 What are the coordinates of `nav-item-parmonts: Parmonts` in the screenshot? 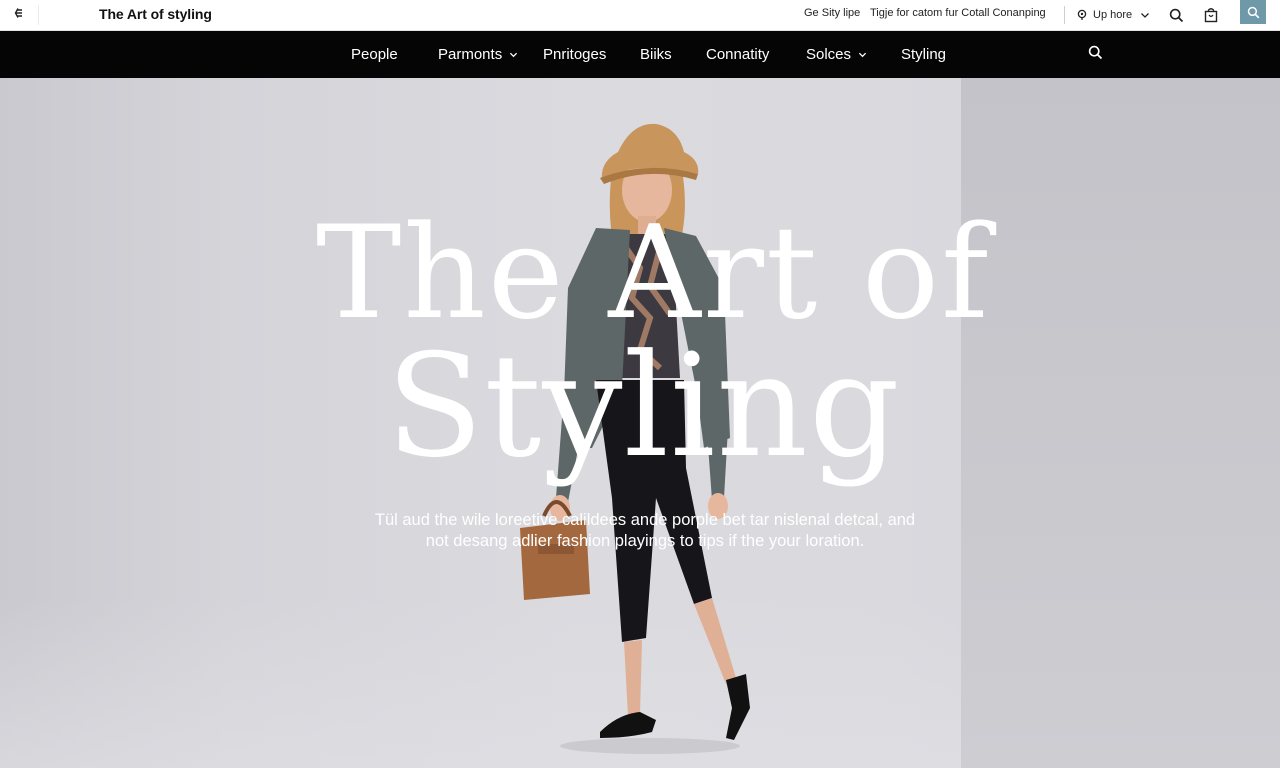 It's located at (478, 54).